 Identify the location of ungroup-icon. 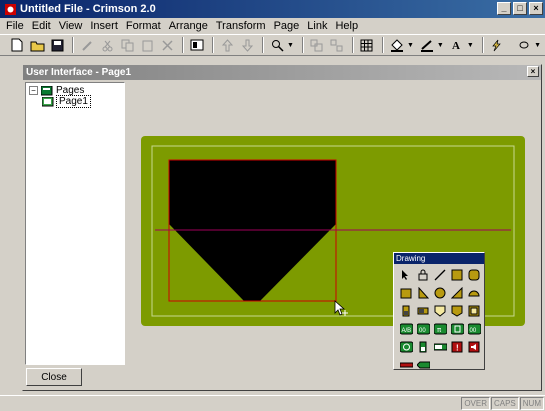
(337, 45).